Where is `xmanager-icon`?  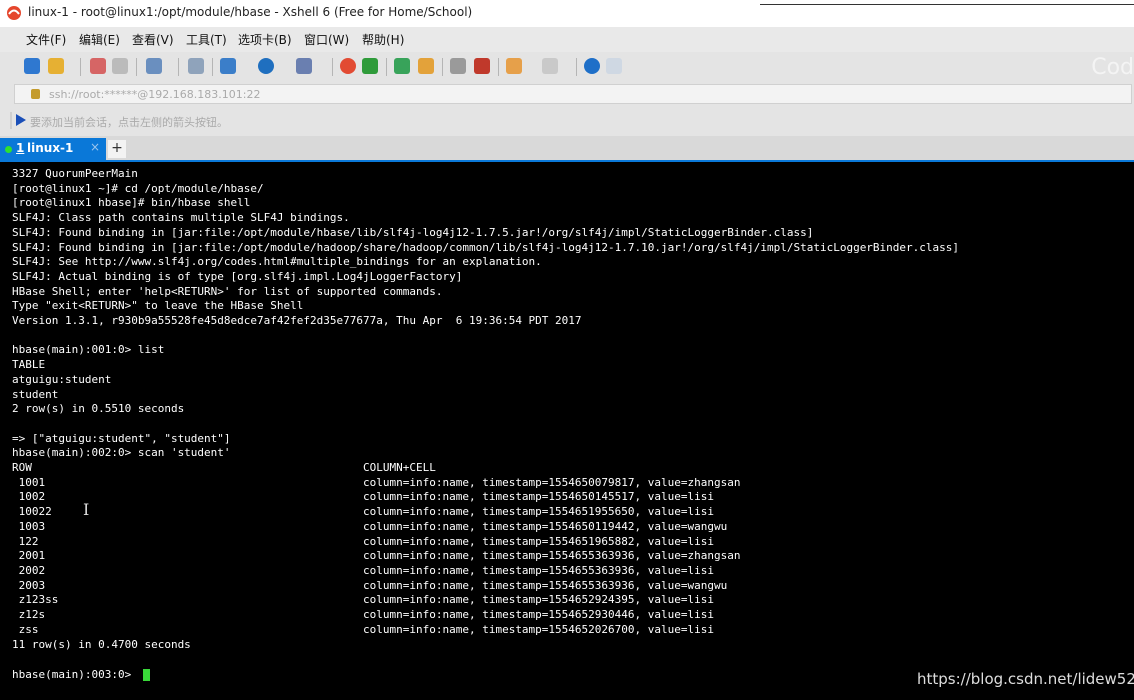
xmanager-icon is located at coordinates (370, 66).